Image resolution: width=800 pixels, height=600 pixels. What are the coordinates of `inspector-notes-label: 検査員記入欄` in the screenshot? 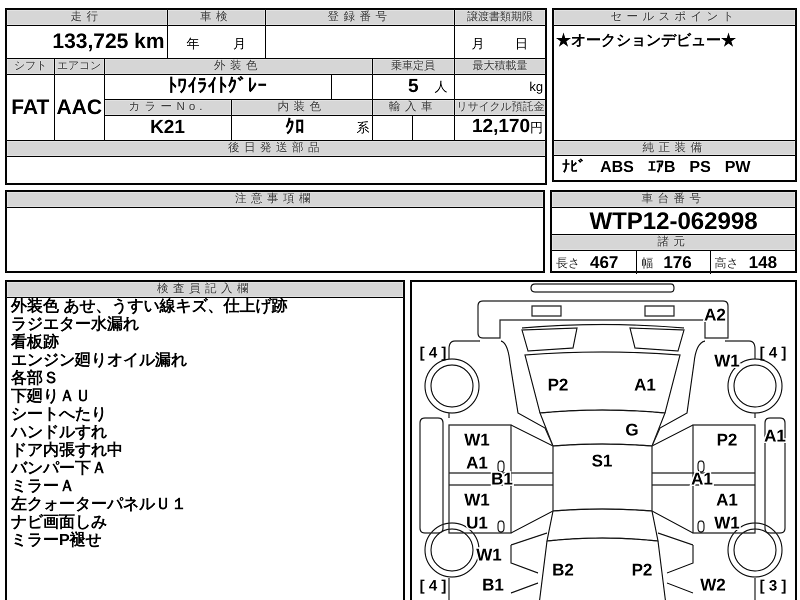 It's located at (205, 290).